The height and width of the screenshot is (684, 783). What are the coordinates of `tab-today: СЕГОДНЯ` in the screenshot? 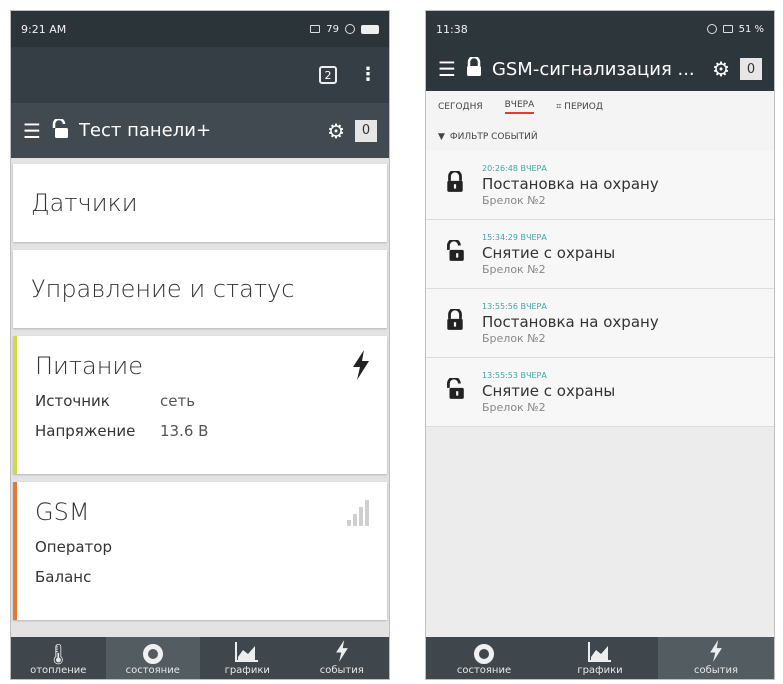 It's located at (460, 107).